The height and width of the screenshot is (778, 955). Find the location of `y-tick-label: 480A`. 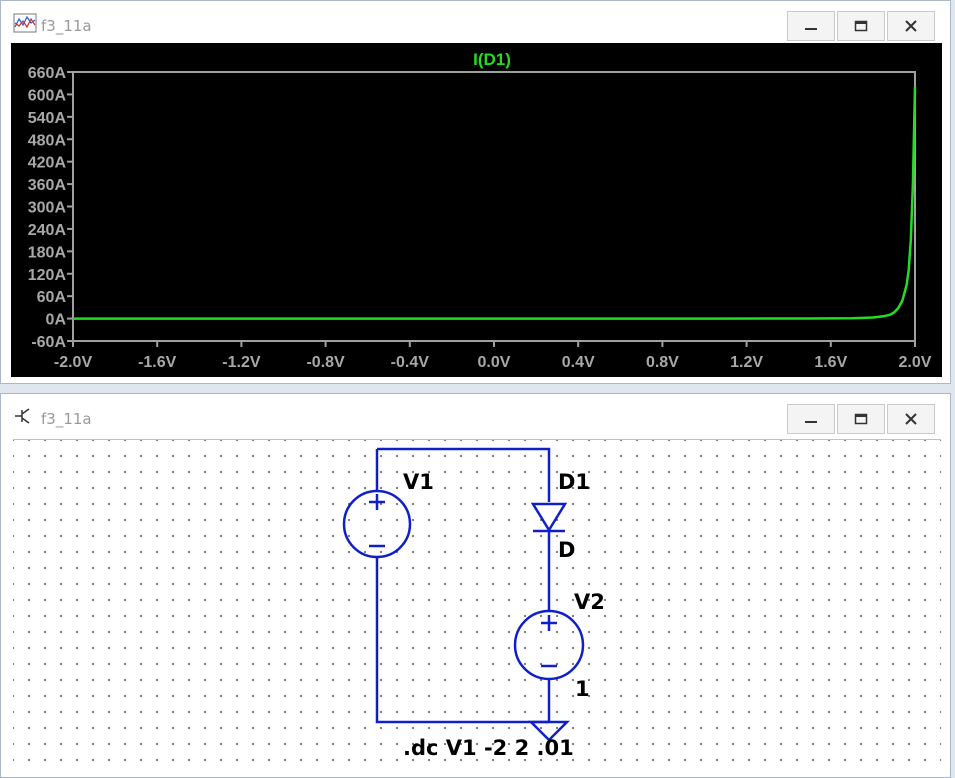

y-tick-label: 480A is located at coordinates (47, 140).